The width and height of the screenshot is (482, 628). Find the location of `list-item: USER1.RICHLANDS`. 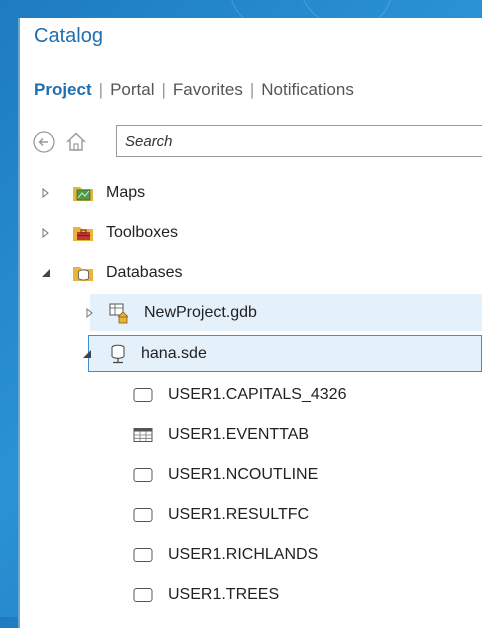

list-item: USER1.RICHLANDS is located at coordinates (251, 554).